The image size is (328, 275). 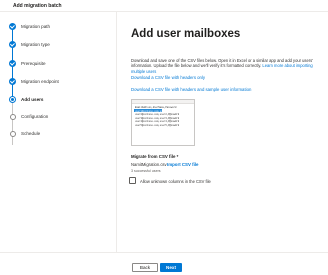 What do you see at coordinates (12, 99) in the screenshot?
I see `step-current-icon` at bounding box center [12, 99].